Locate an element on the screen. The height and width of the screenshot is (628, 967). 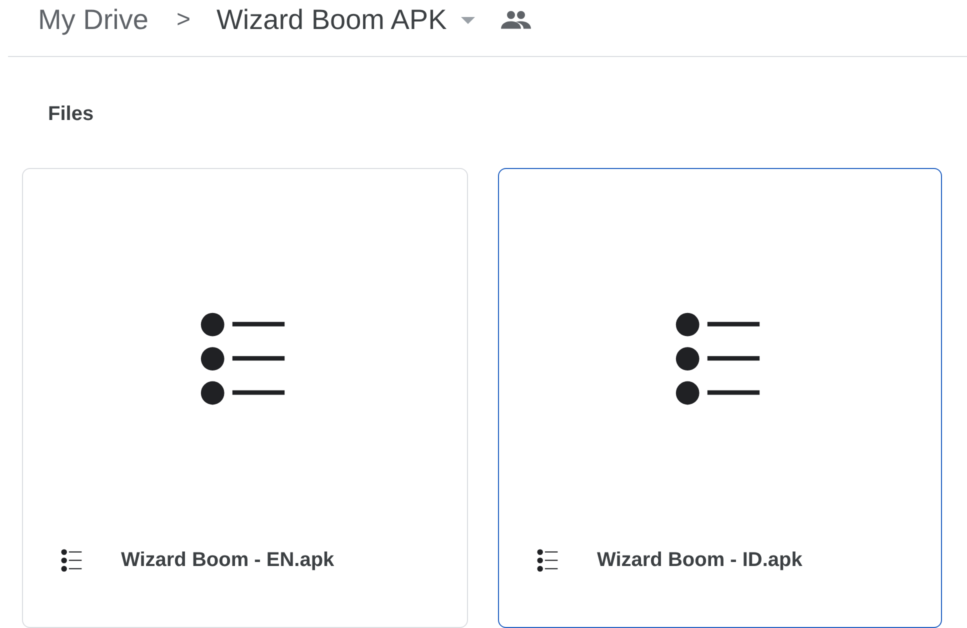
dropdown-icon is located at coordinates (467, 20).